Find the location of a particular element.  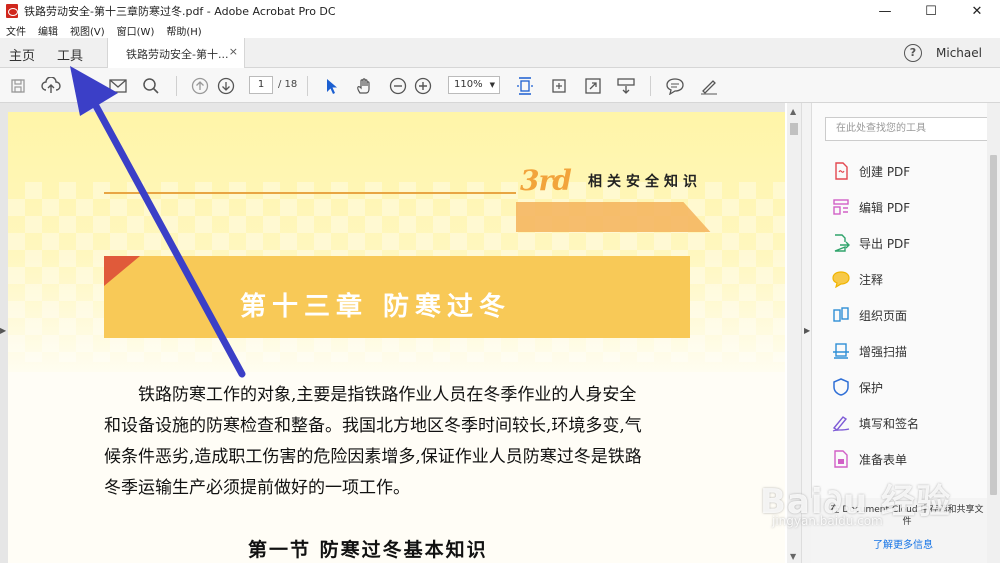

page-total: / 18 is located at coordinates (288, 84).